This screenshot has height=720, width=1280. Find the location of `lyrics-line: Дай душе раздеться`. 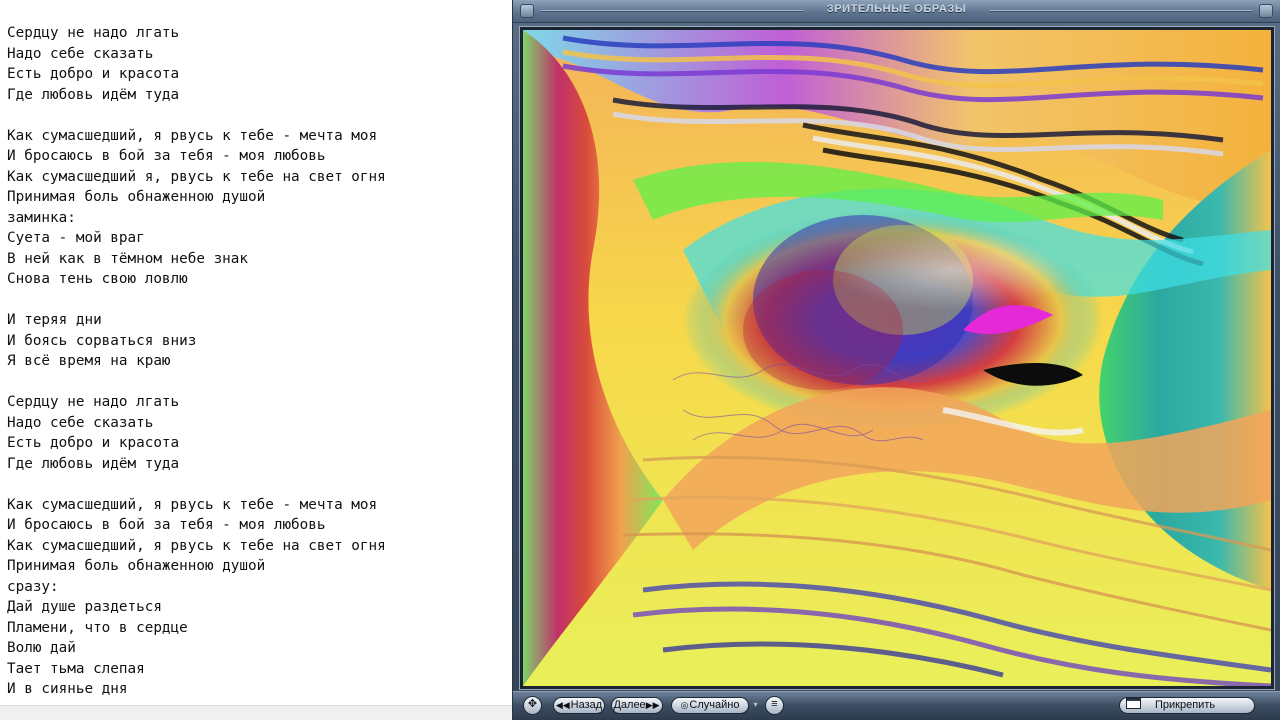

lyrics-line: Дай душе раздеться is located at coordinates (84, 607).